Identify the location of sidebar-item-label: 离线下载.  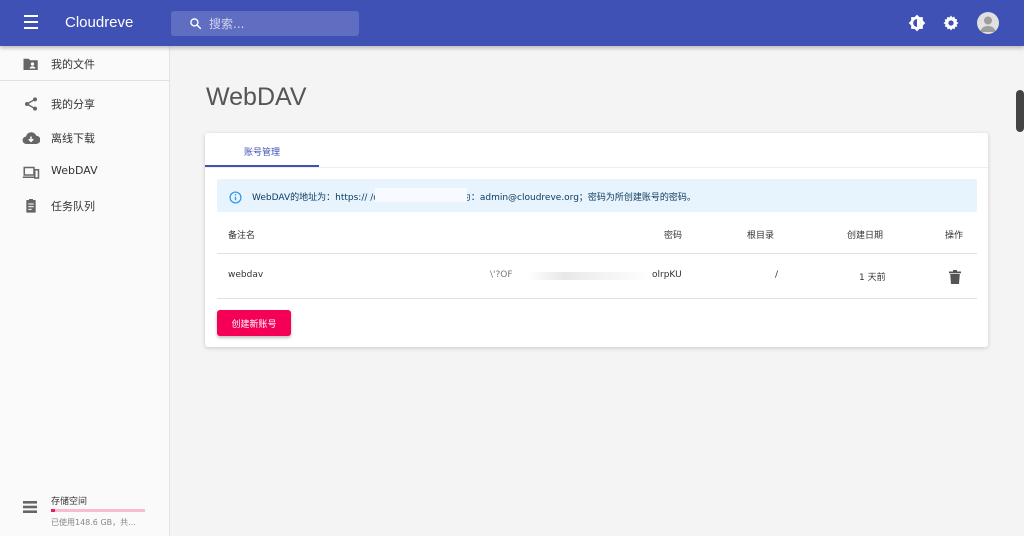
(73, 138).